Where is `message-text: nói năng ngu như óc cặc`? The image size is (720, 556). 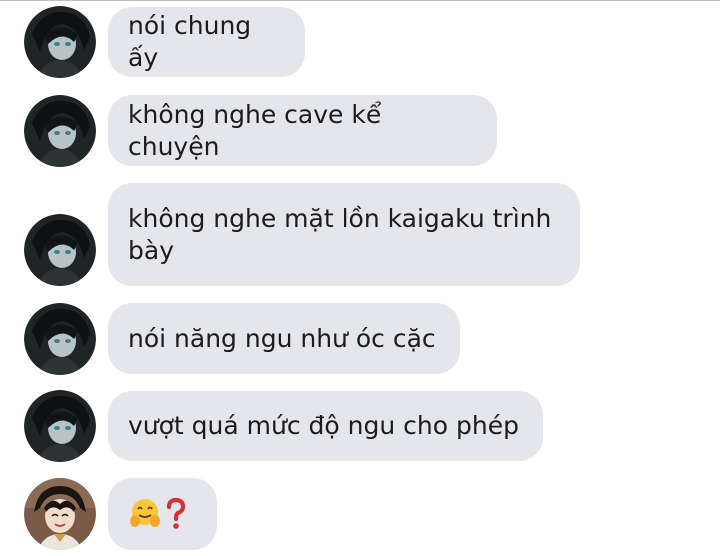
message-text: nói năng ngu như óc cặc is located at coordinates (282, 338).